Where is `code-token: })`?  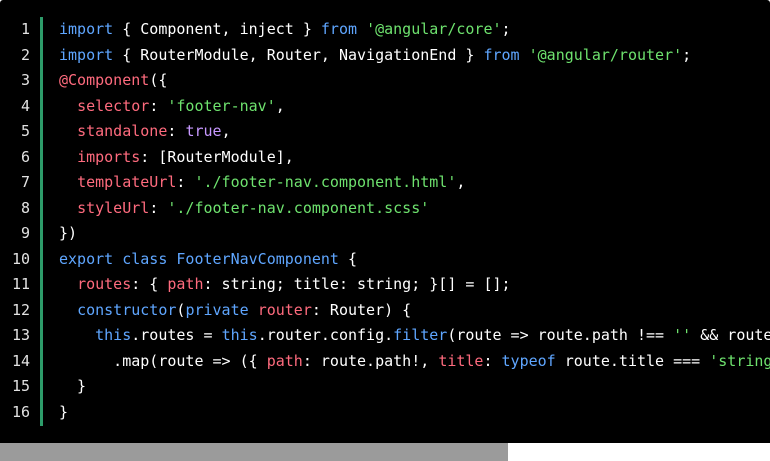
code-token: }) is located at coordinates (68, 233).